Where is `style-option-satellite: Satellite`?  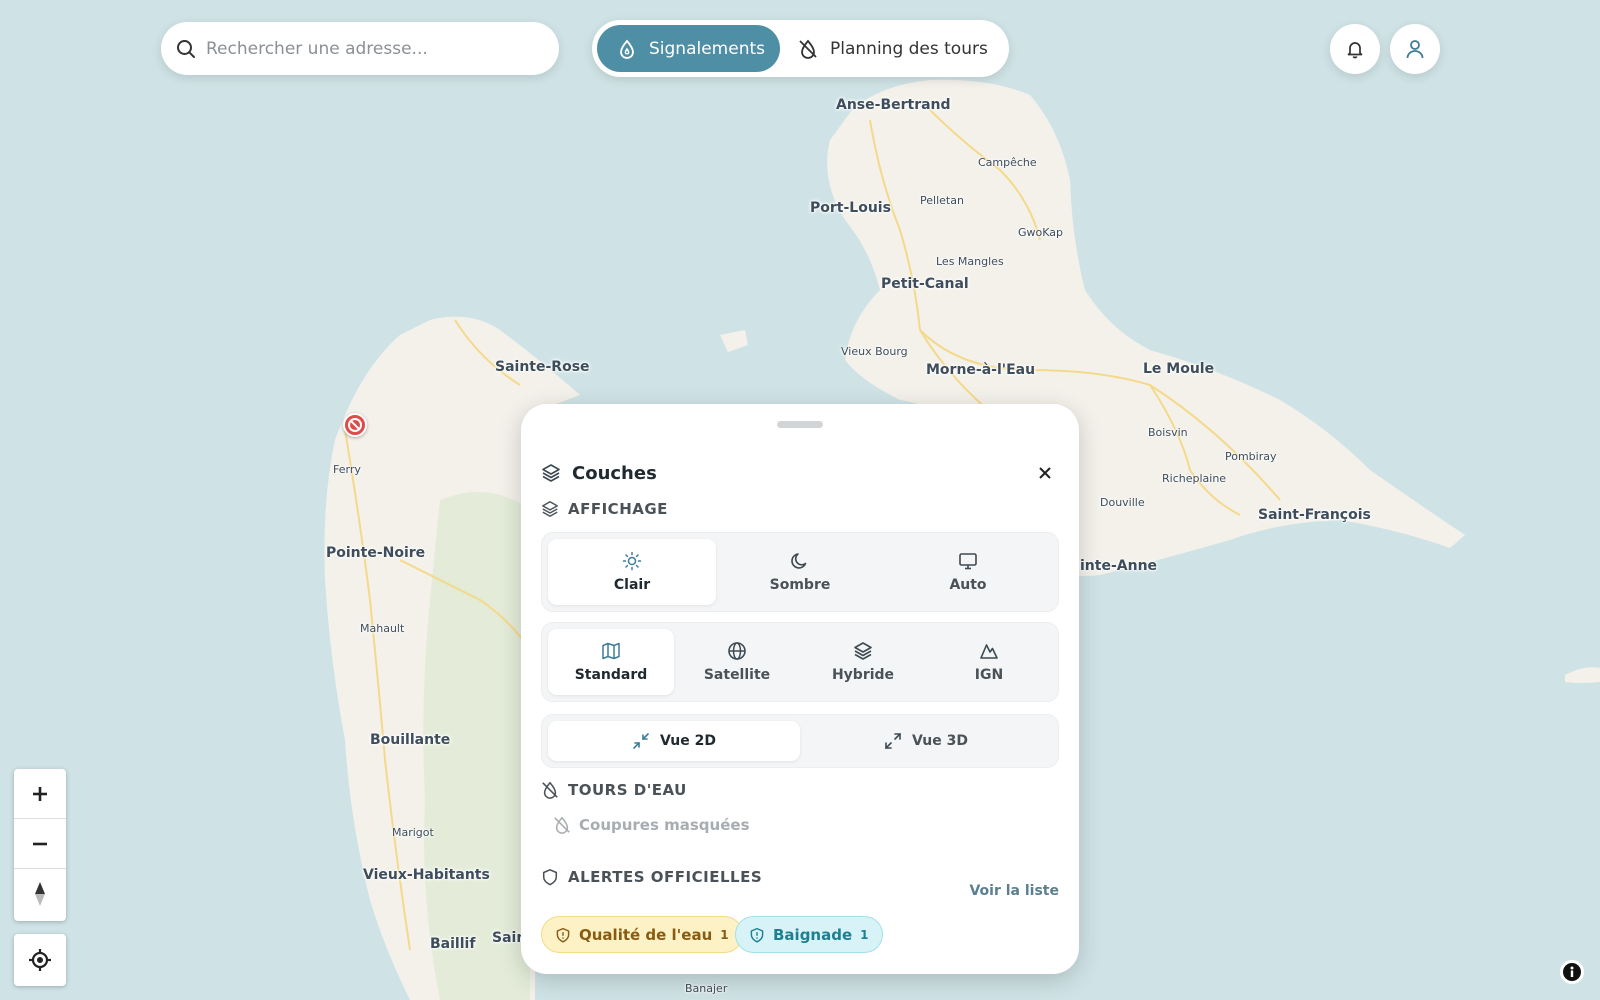
style-option-satellite: Satellite is located at coordinates (737, 662).